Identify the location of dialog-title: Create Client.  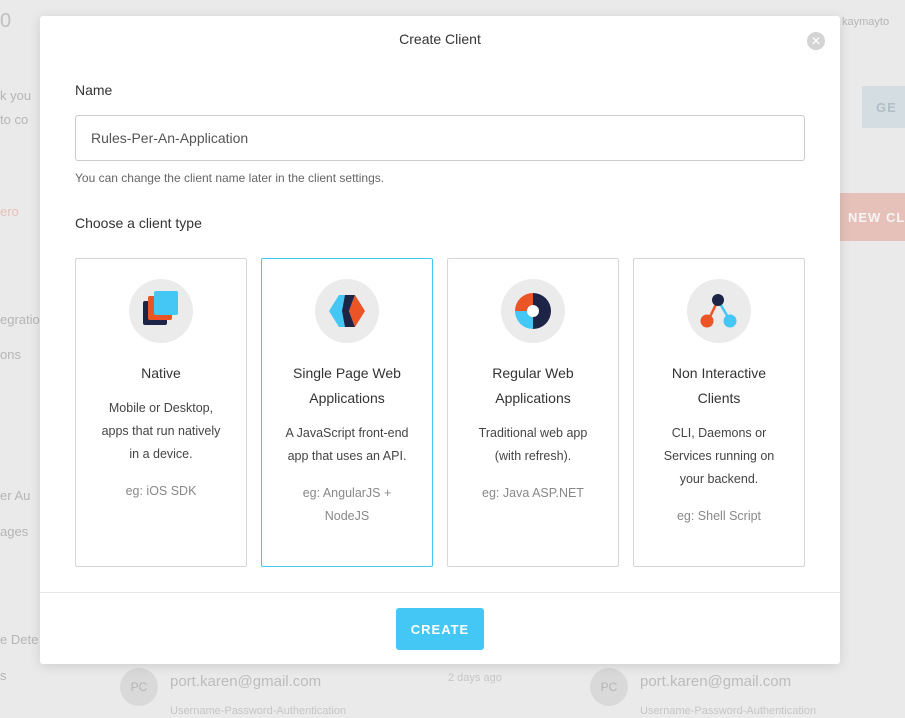
(440, 39).